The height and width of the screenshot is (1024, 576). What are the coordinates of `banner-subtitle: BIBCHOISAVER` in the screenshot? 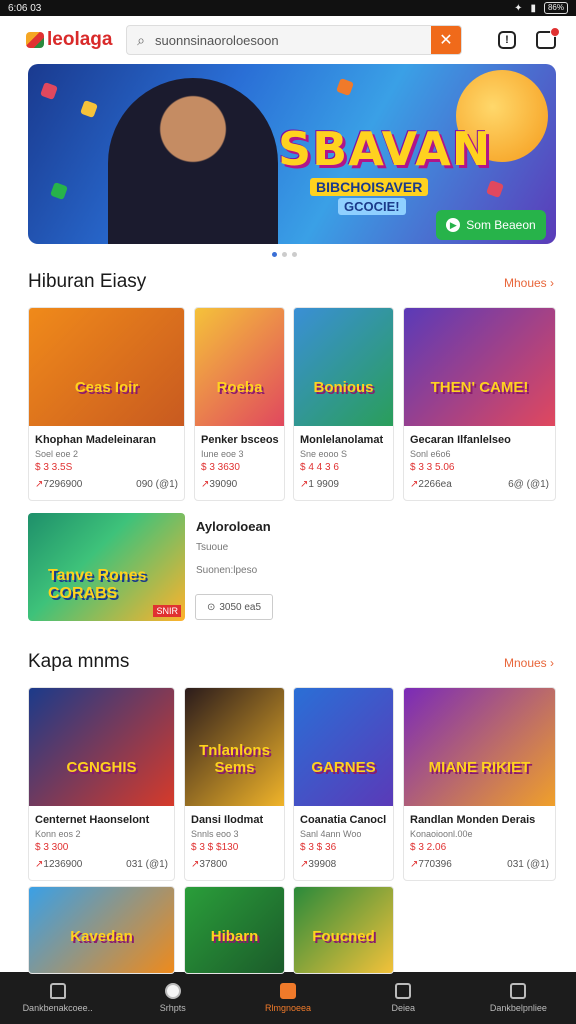 It's located at (369, 187).